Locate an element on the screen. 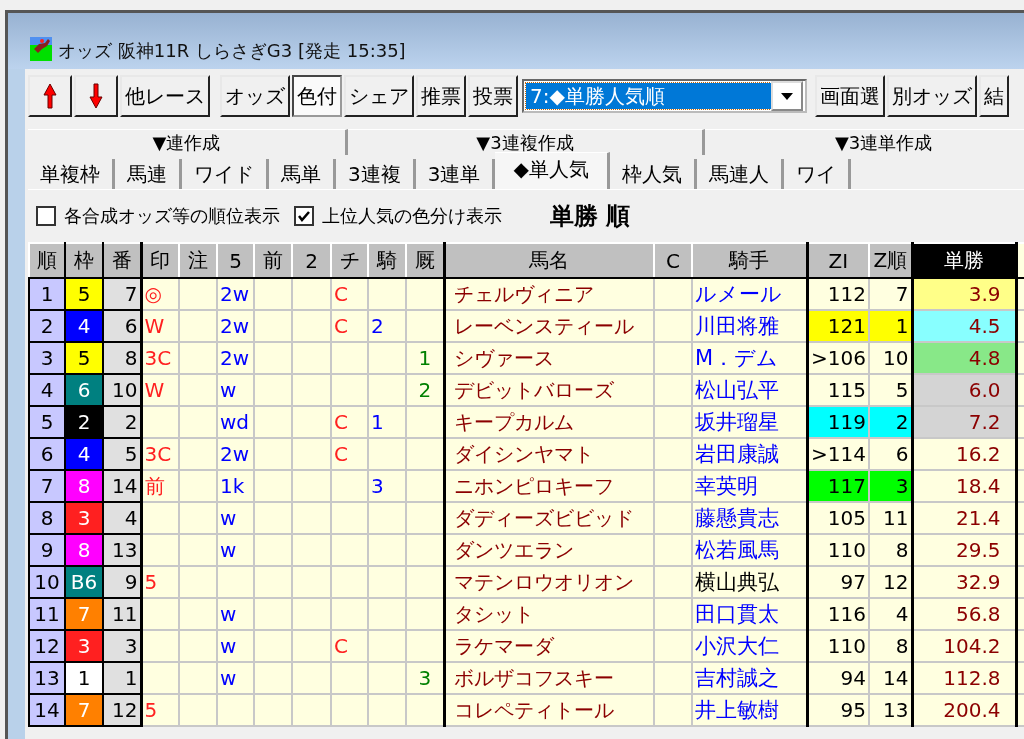  table-cell: 11 is located at coordinates (47, 614).